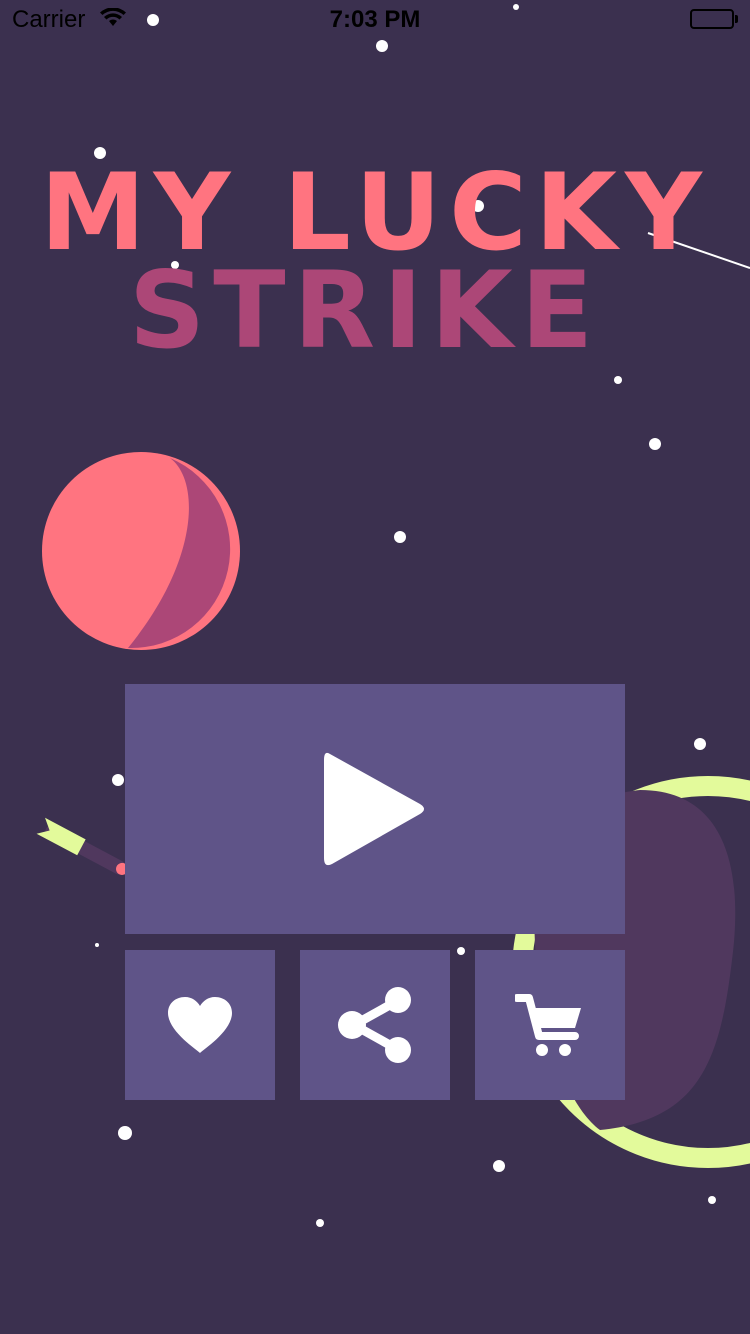 This screenshot has height=1334, width=750. I want to click on status-time: 7:03 PM, so click(375, 19).